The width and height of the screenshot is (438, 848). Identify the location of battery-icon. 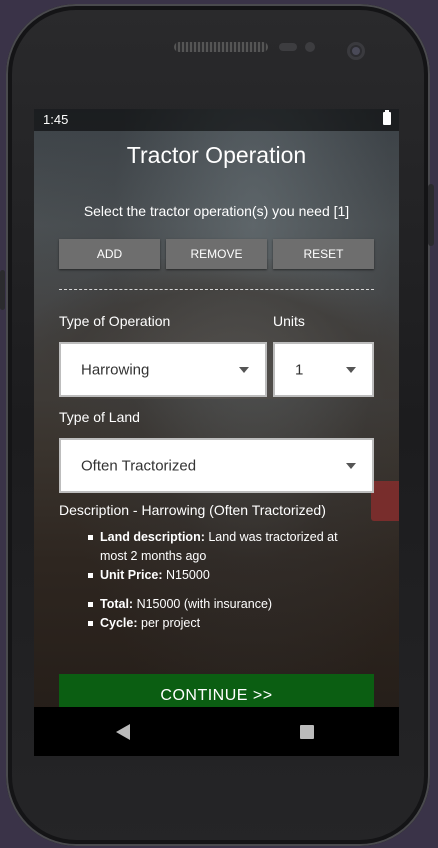
(387, 117).